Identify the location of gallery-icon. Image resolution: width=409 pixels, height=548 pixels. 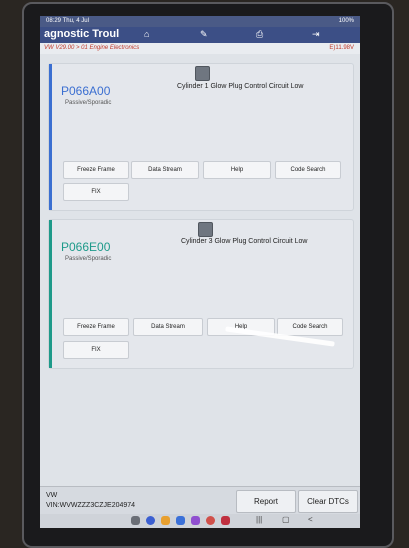
(180, 520).